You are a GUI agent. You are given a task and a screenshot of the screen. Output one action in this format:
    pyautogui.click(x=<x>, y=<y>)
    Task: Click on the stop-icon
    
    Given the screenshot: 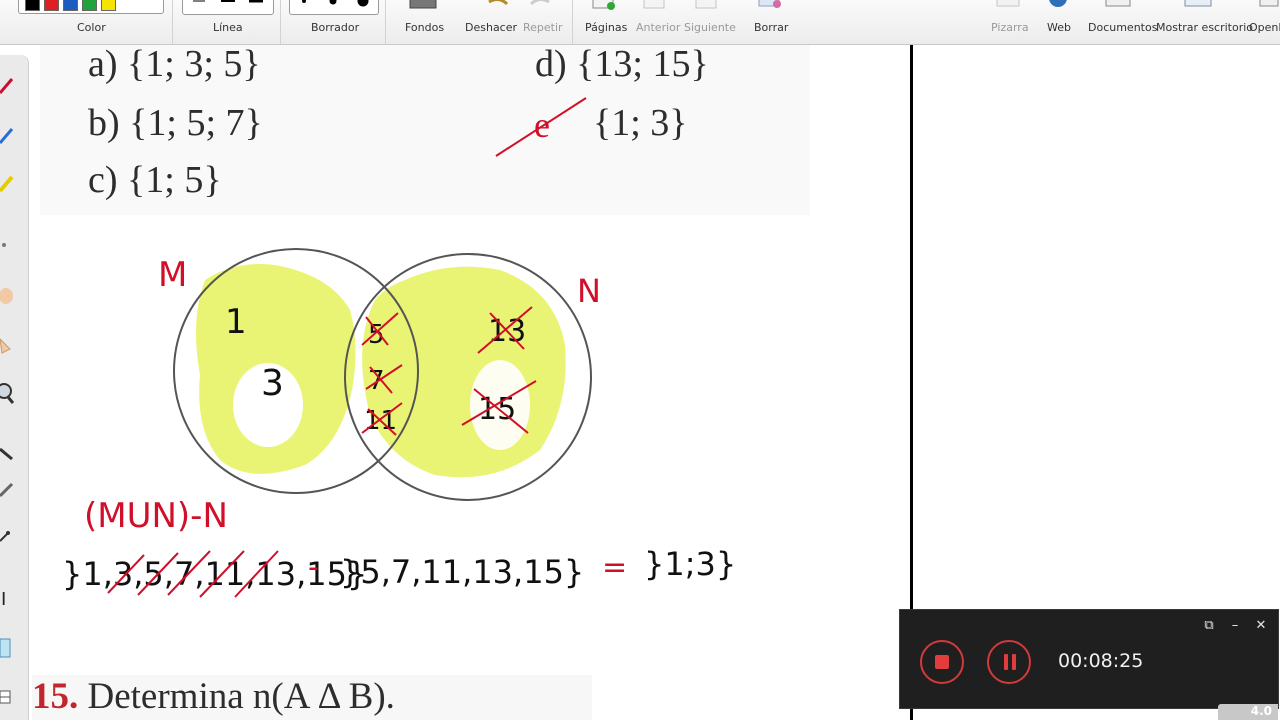 What is the action you would take?
    pyautogui.click(x=942, y=662)
    